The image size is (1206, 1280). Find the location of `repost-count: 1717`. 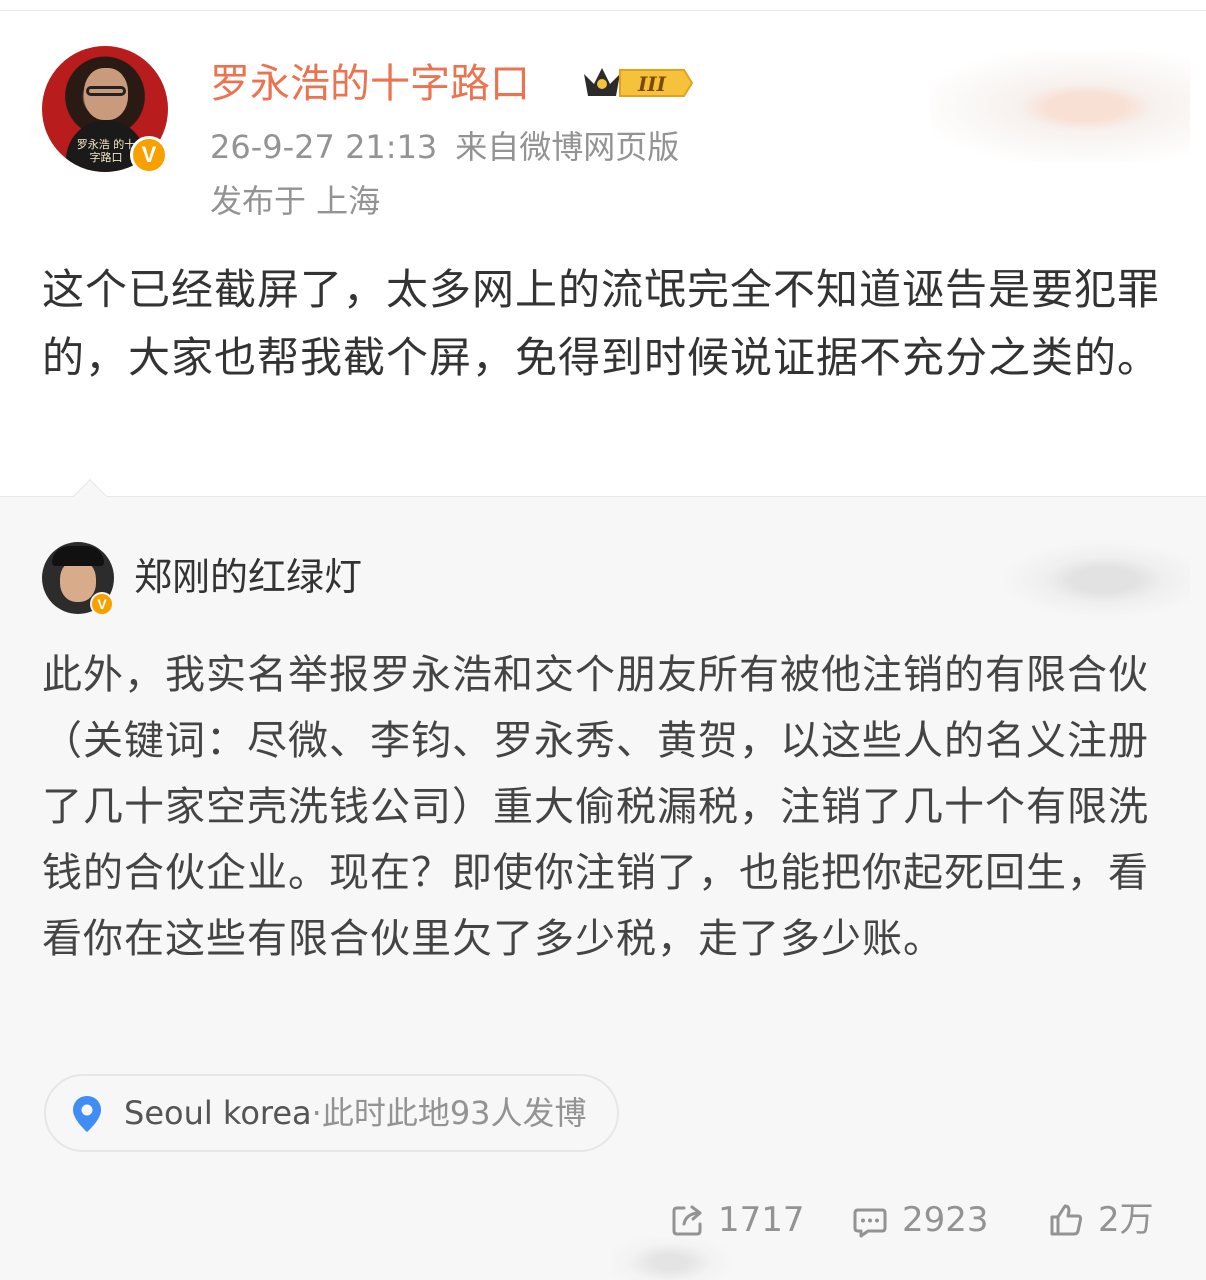

repost-count: 1717 is located at coordinates (761, 1220).